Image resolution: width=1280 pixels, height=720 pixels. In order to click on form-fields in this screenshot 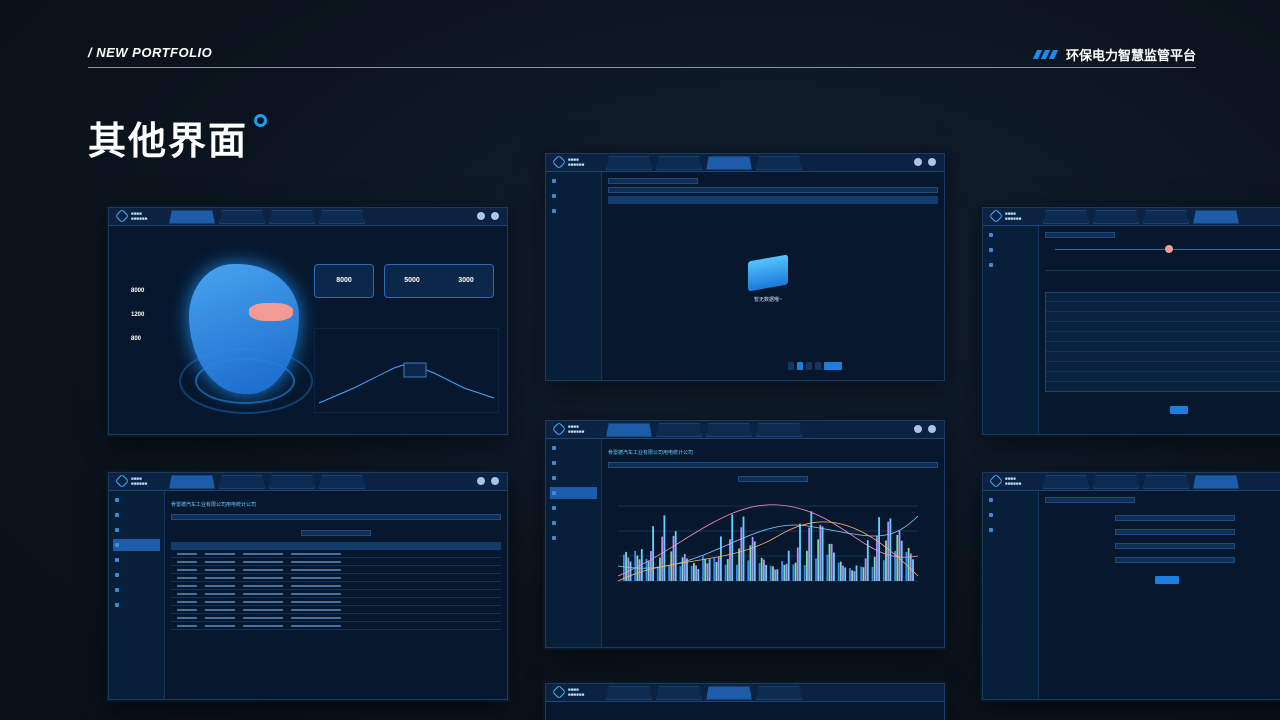, I will do `click(1197, 552)`.